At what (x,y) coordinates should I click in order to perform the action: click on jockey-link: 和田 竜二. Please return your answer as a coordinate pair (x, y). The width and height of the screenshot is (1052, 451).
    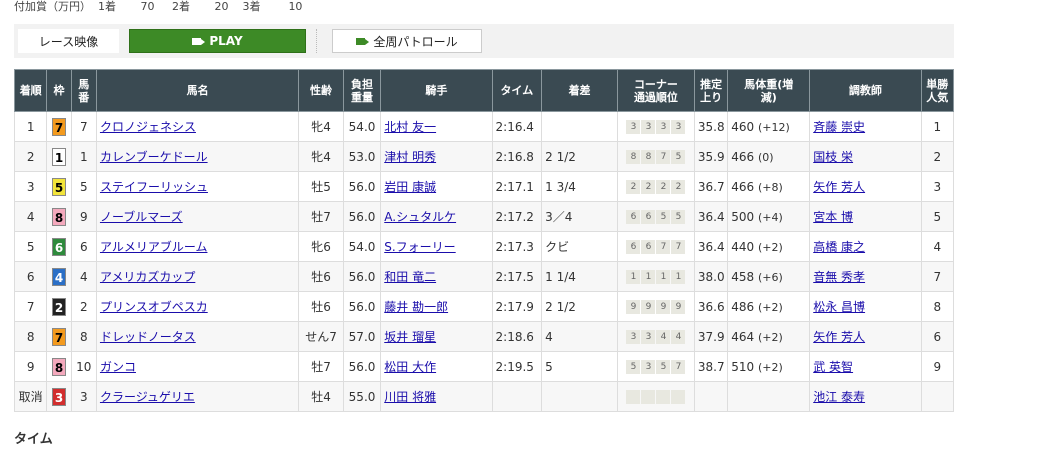
    Looking at the image, I should click on (410, 277).